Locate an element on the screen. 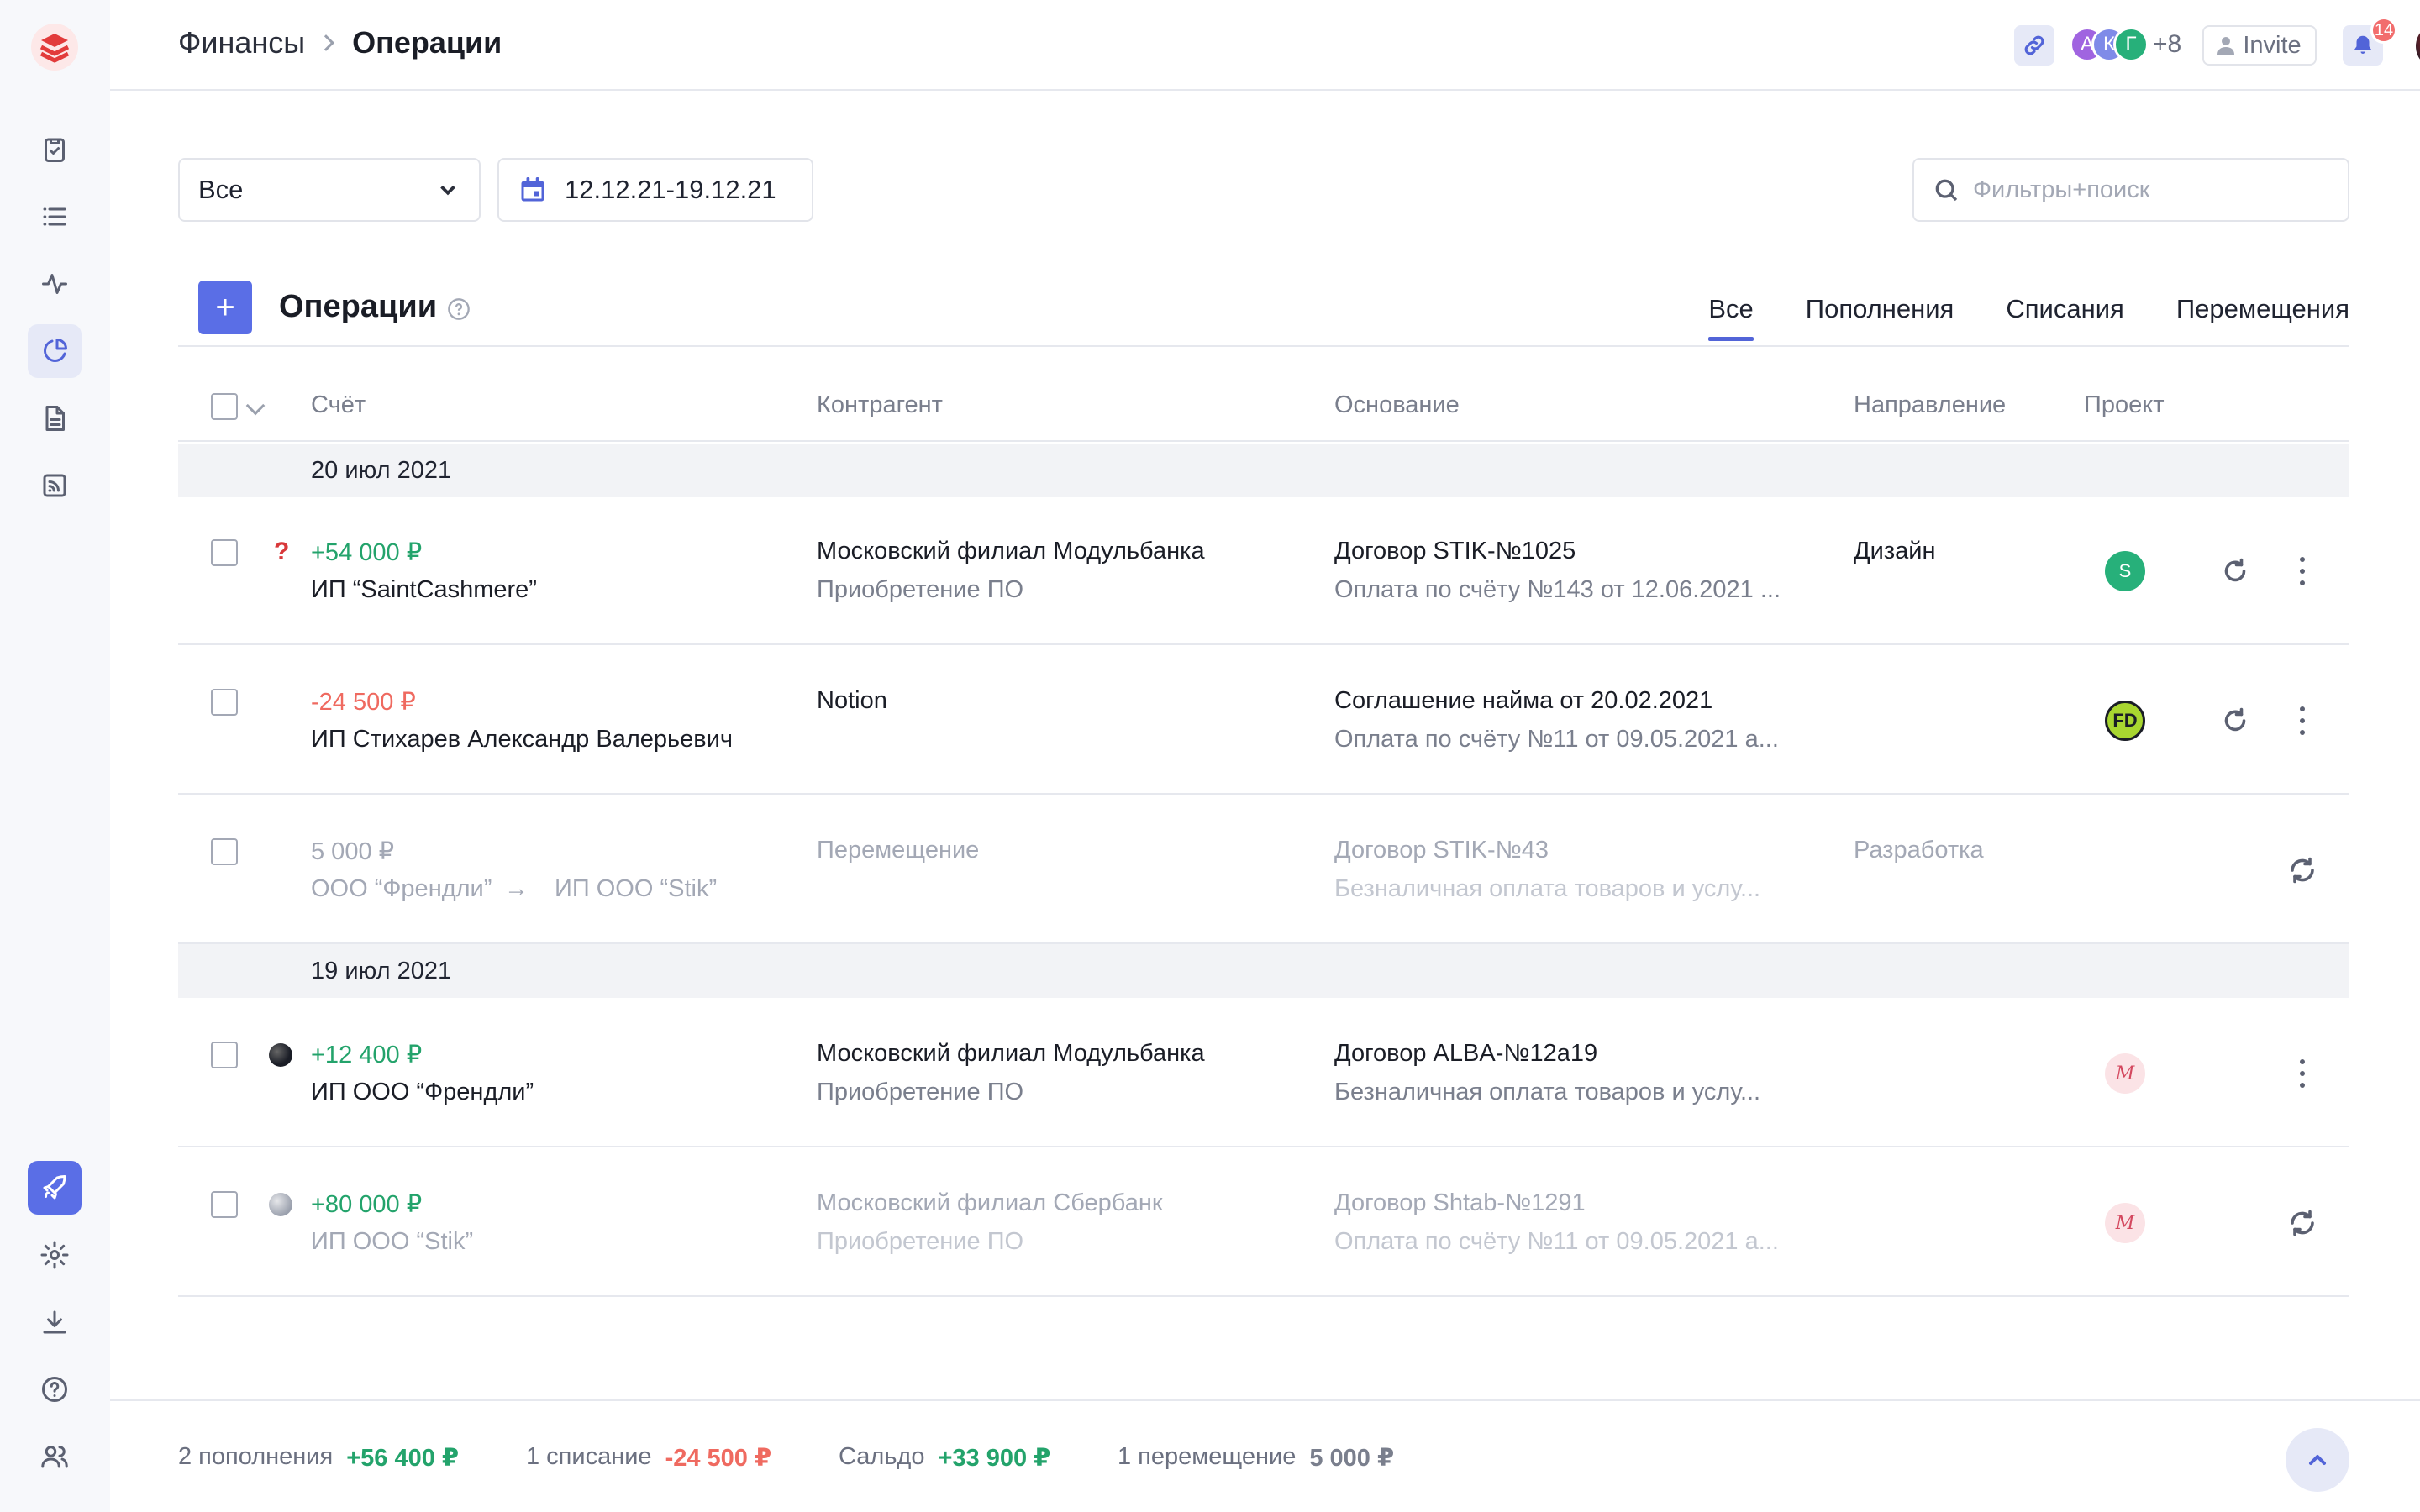 This screenshot has width=2420, height=1512. help-circle-icon is located at coordinates (54, 1389).